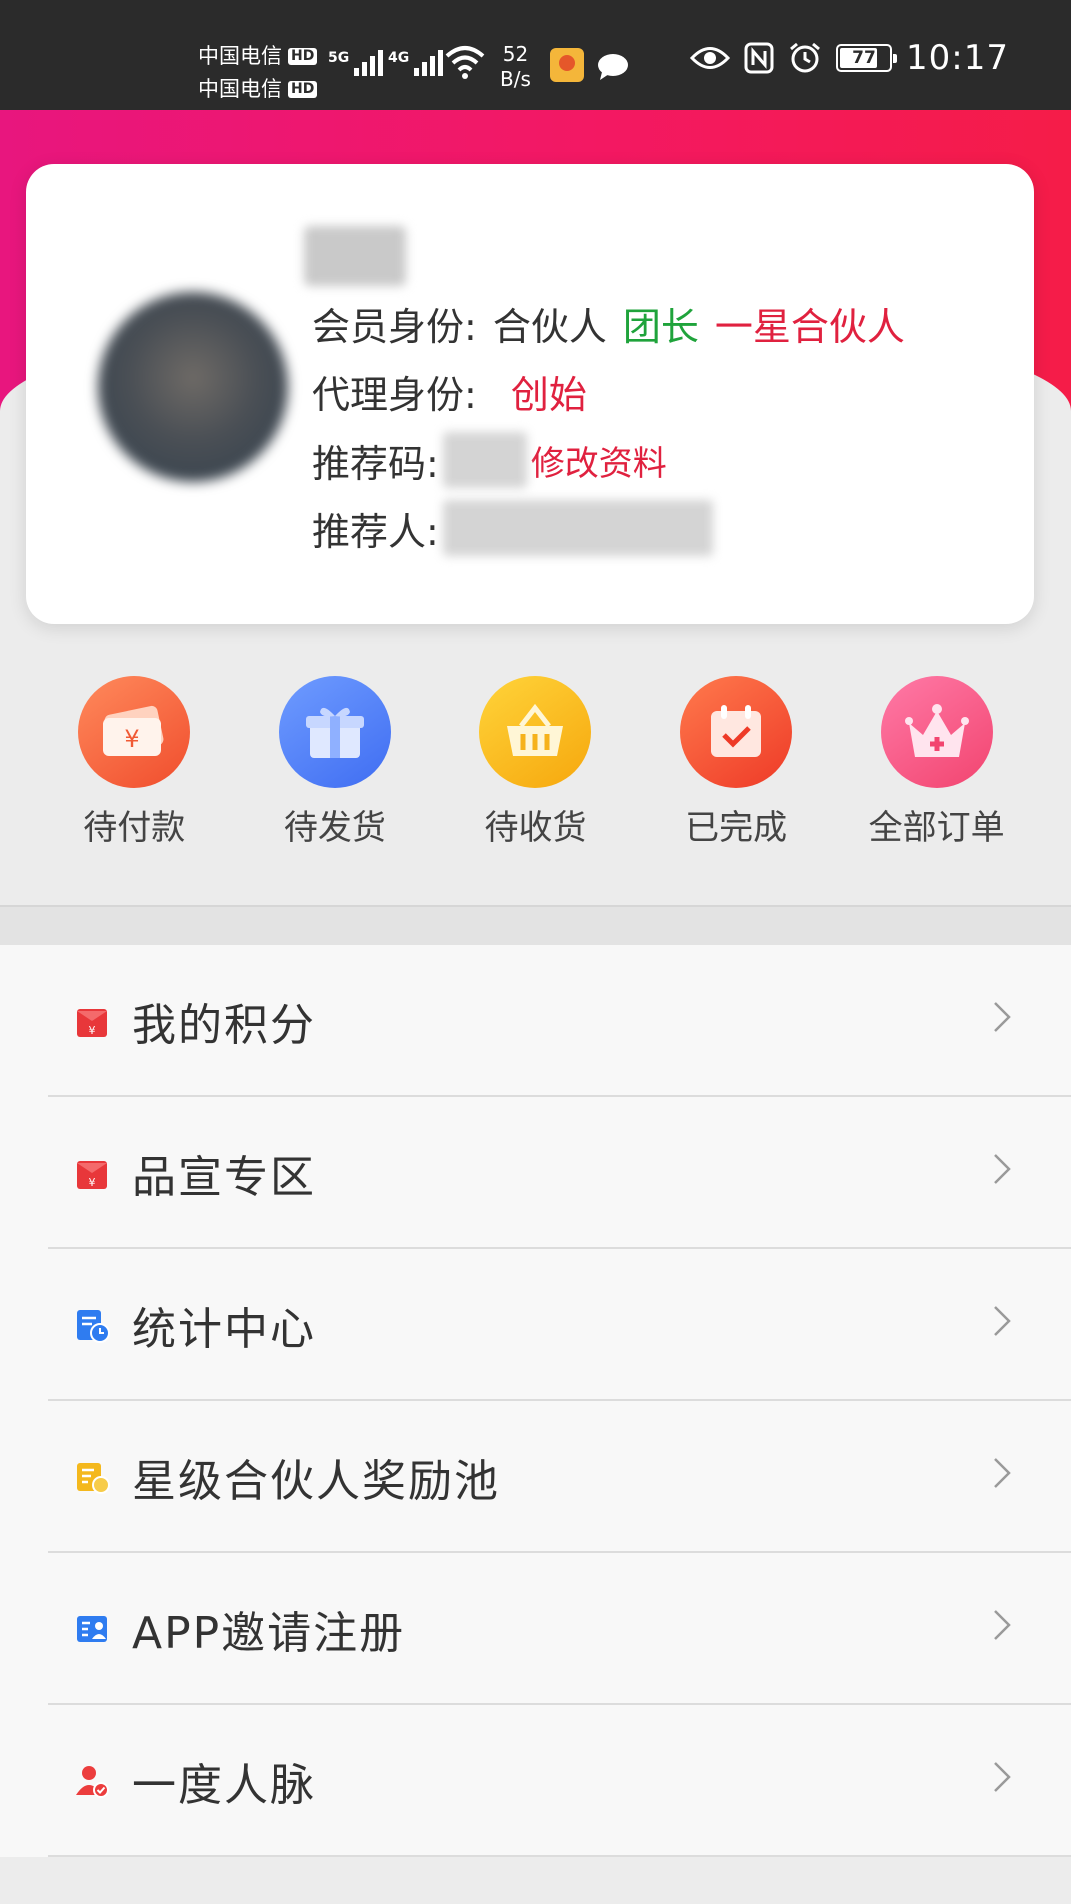 This screenshot has width=1071, height=1904. I want to click on order-shortcuts: ¥ 待付款 待发货 待收货 已完成 全部订单, so click(535, 762).